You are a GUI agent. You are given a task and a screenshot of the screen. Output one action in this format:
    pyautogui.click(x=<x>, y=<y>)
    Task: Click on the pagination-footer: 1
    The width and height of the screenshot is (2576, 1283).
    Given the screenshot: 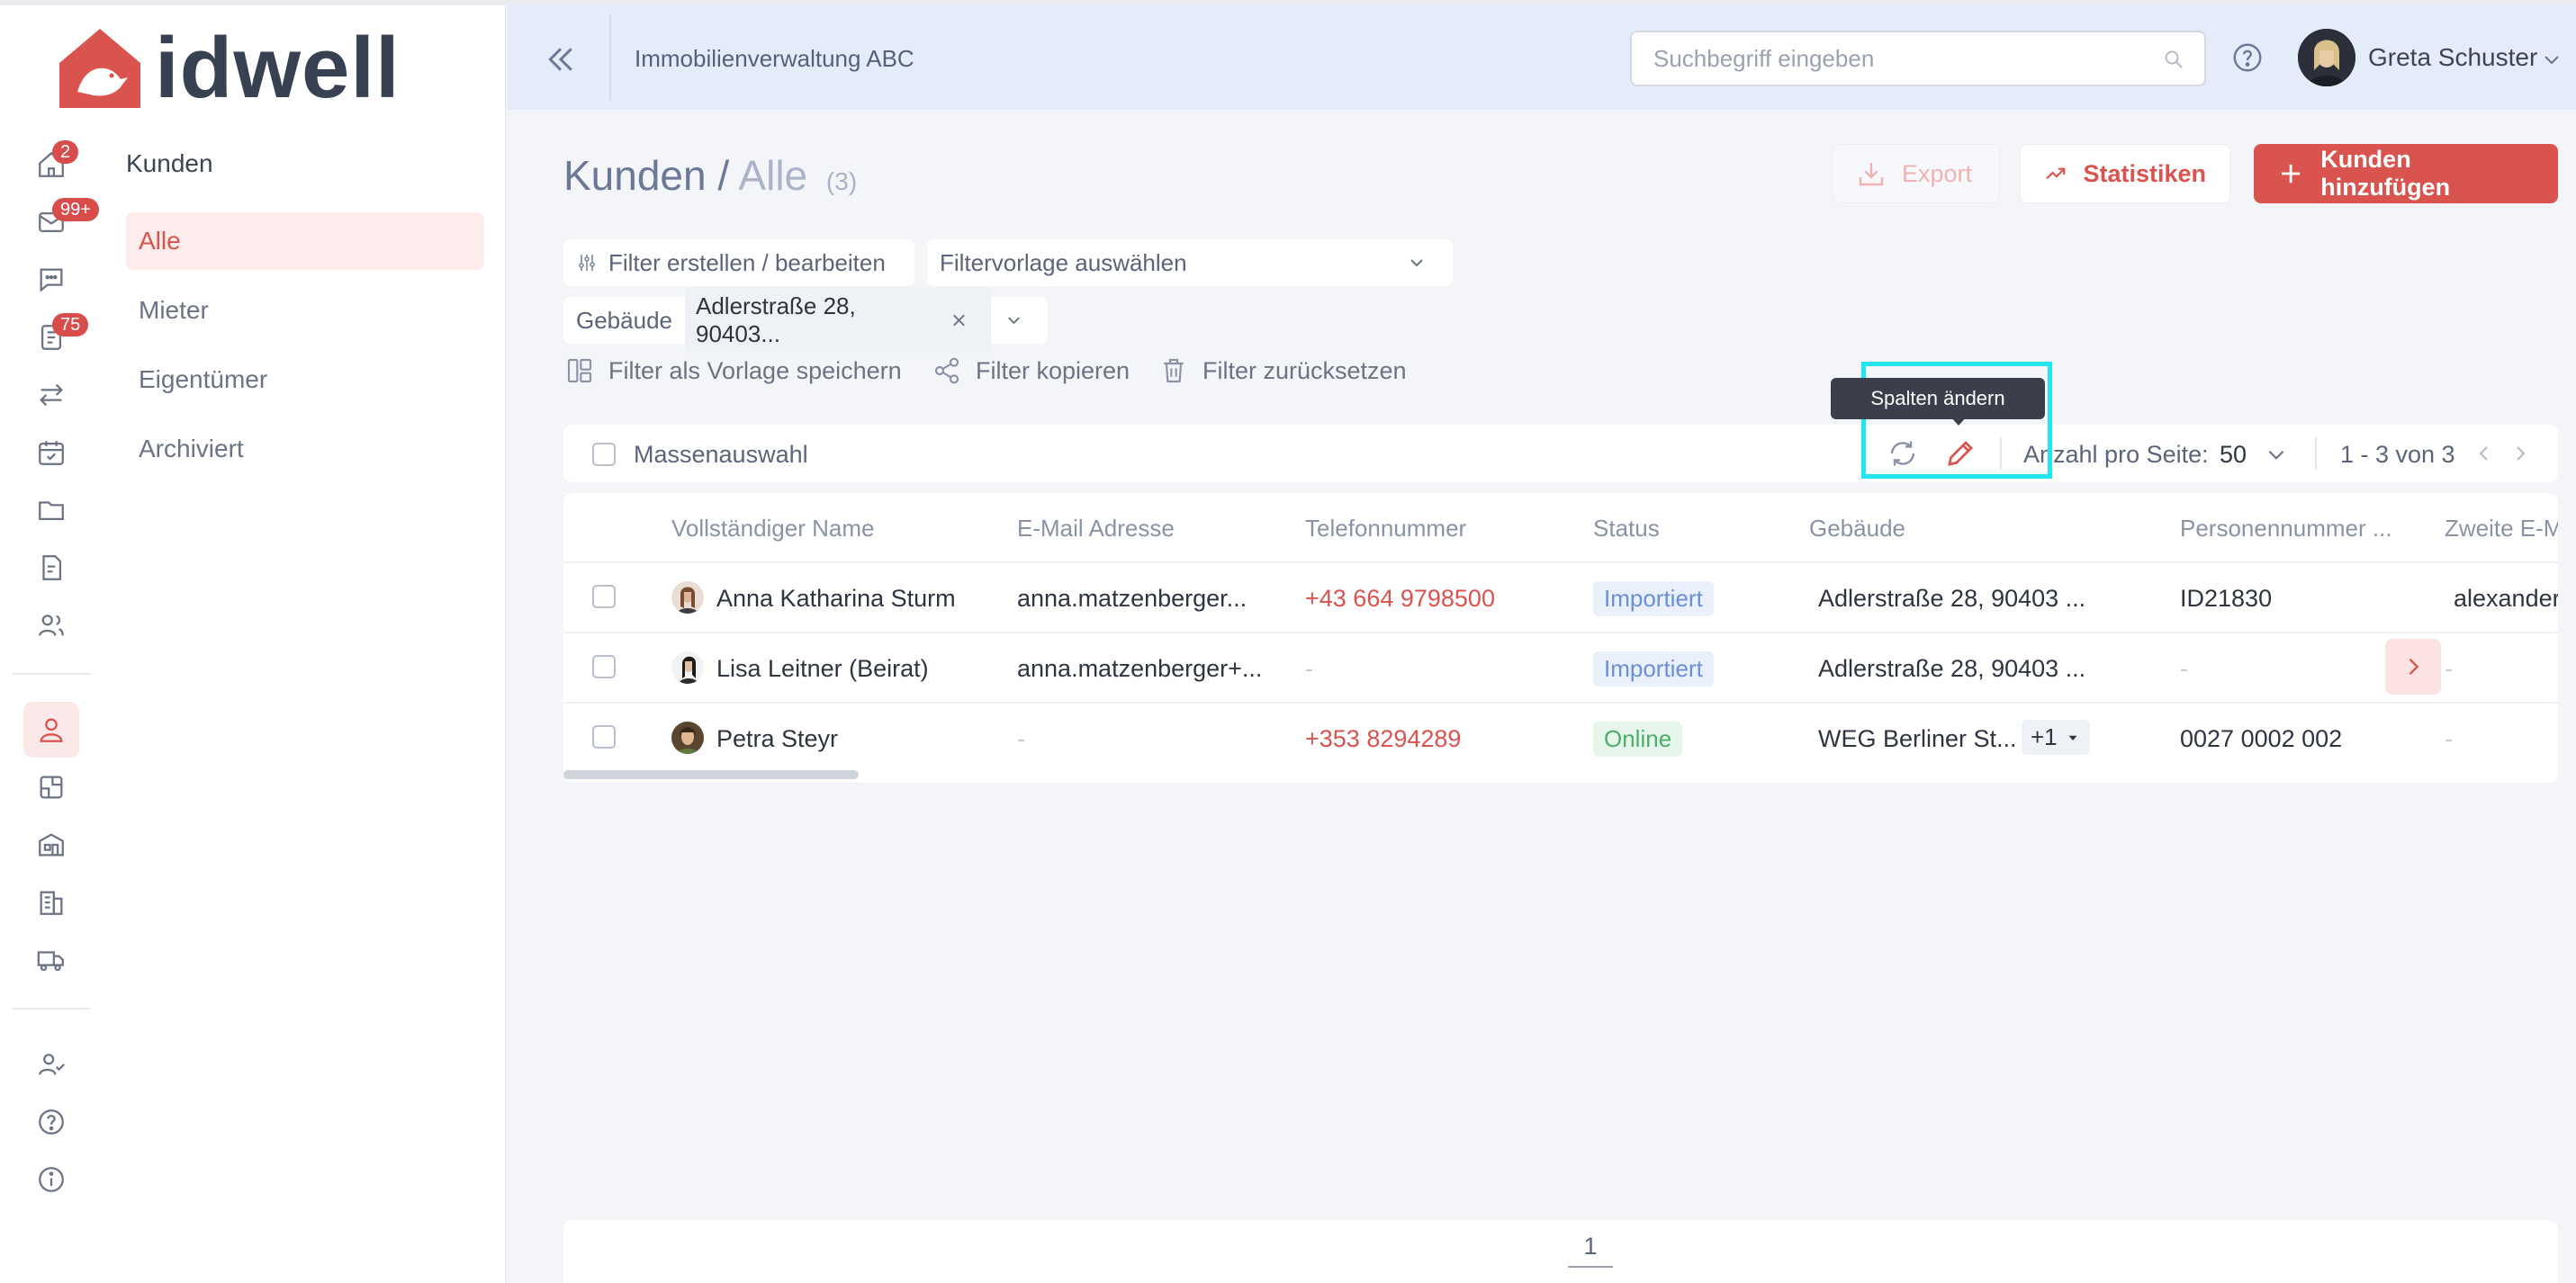 What is the action you would take?
    pyautogui.click(x=1560, y=1251)
    